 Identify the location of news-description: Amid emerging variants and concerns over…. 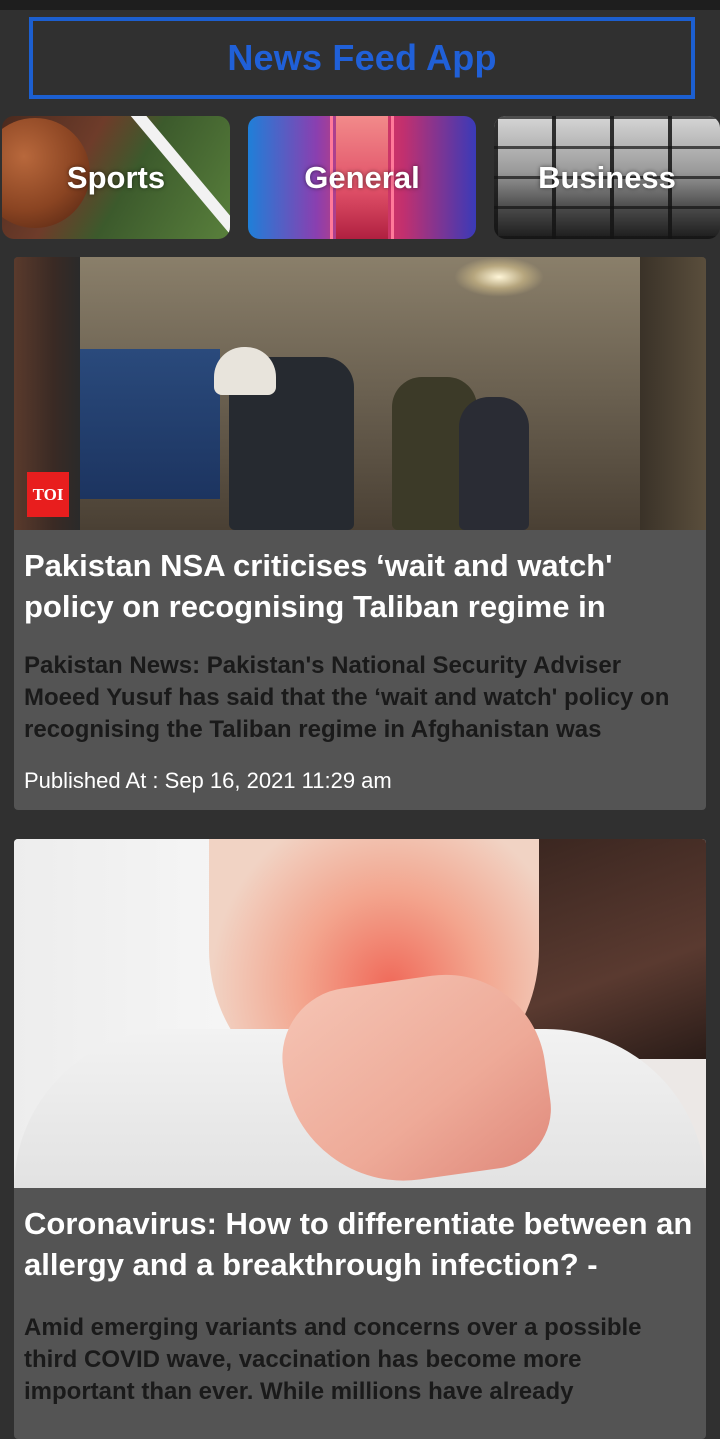
(333, 1359).